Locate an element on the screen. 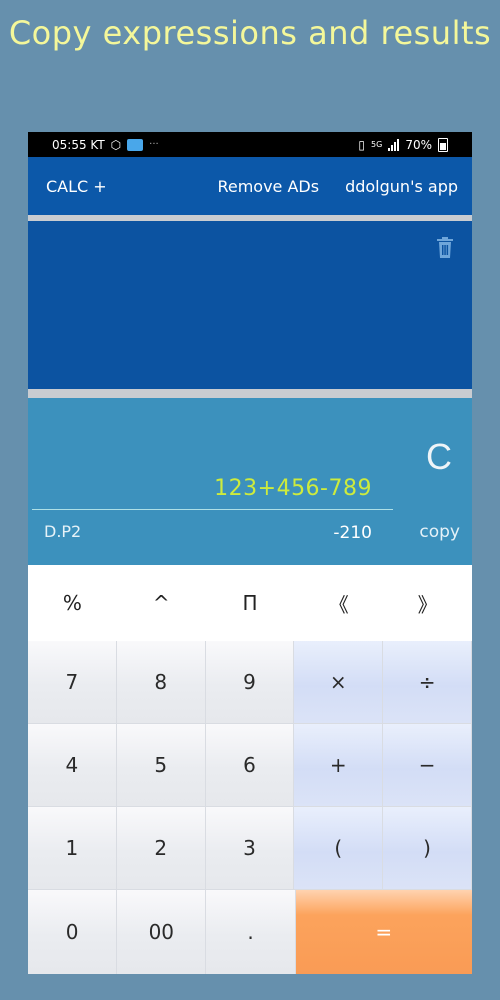  plus-key: + is located at coordinates (339, 765).